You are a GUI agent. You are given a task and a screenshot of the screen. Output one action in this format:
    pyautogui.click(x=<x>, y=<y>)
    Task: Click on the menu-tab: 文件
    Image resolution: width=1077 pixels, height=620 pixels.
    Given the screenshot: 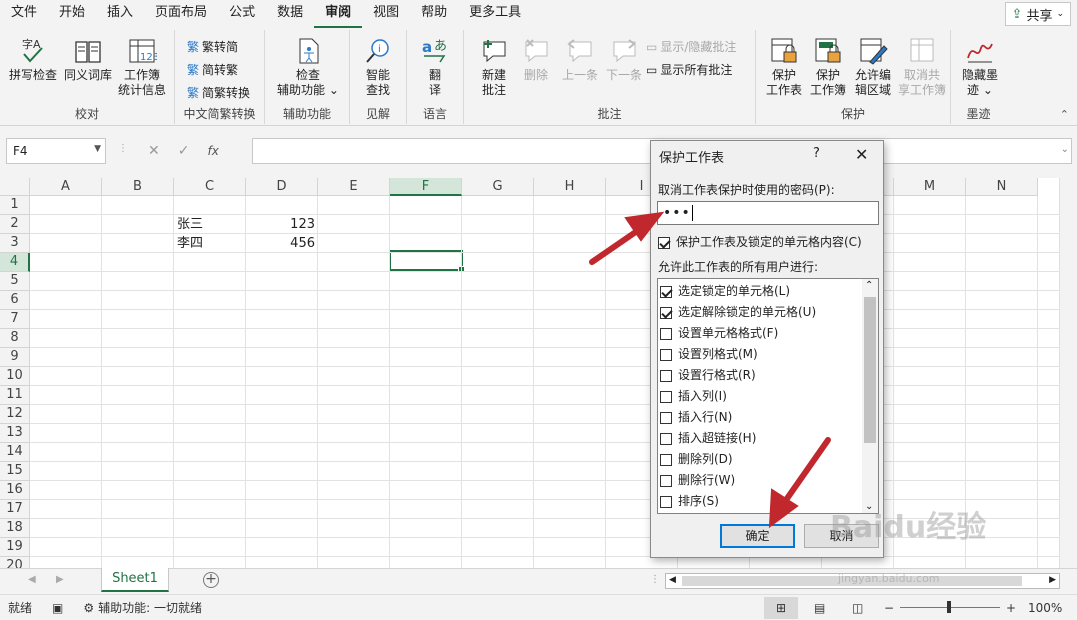 What is the action you would take?
    pyautogui.click(x=24, y=14)
    